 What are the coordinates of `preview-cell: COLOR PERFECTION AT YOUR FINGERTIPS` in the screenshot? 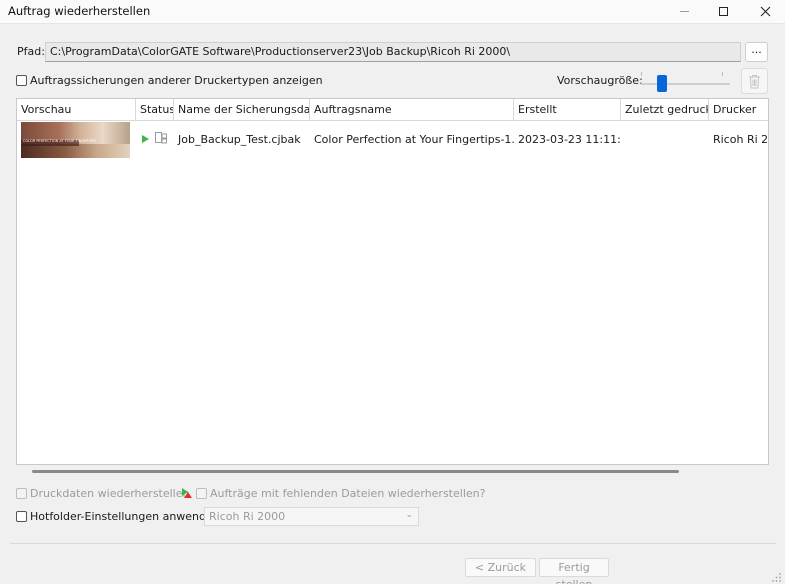 It's located at (76, 140).